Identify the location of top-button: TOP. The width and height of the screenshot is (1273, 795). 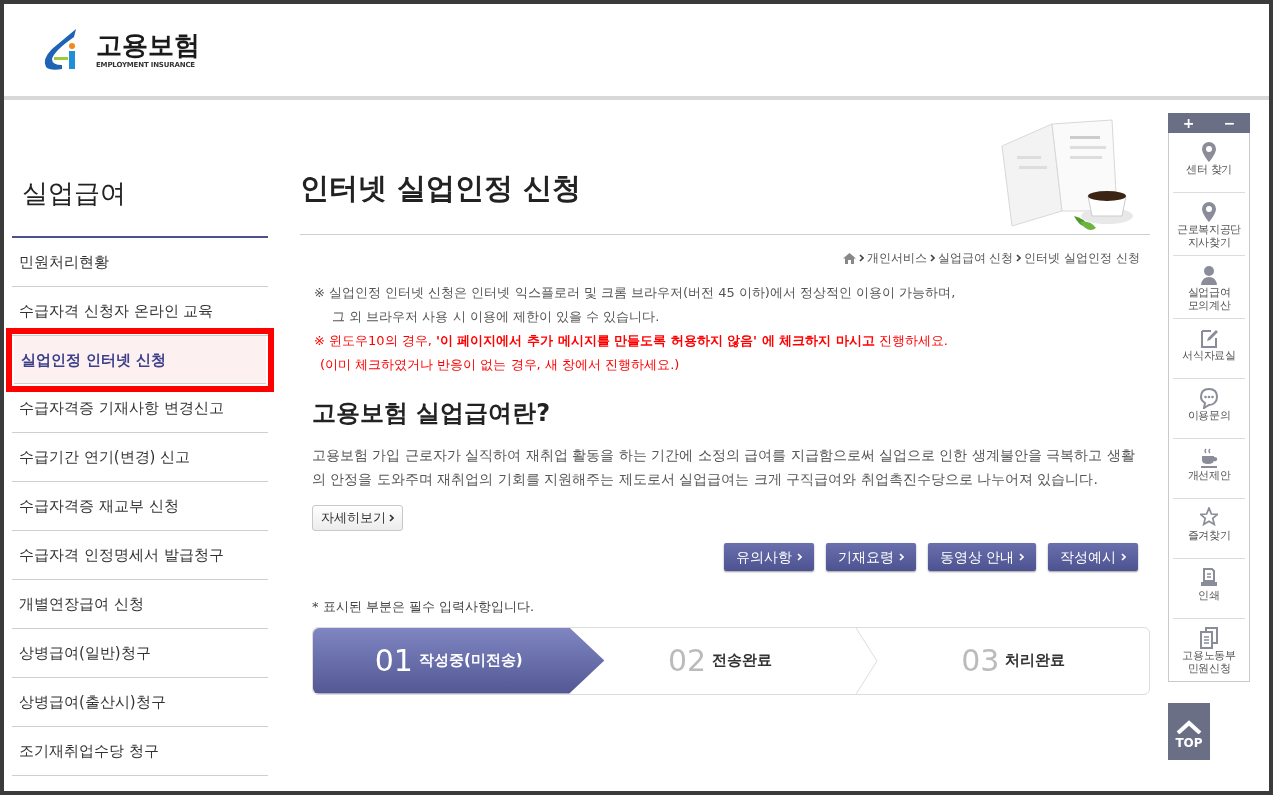
(1189, 731).